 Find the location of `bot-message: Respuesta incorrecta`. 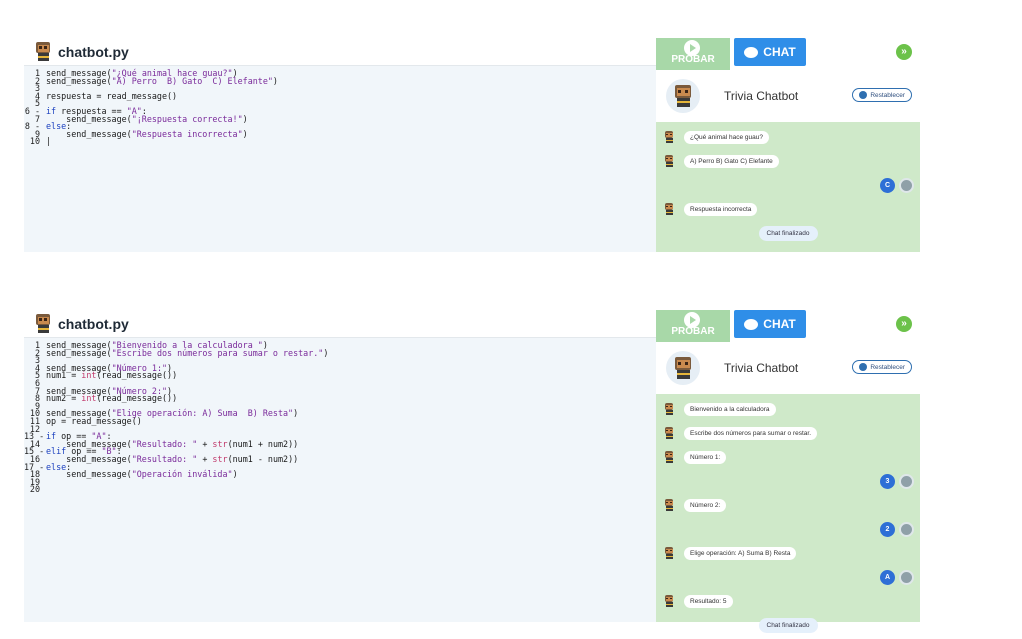

bot-message: Respuesta incorrecta is located at coordinates (788, 209).